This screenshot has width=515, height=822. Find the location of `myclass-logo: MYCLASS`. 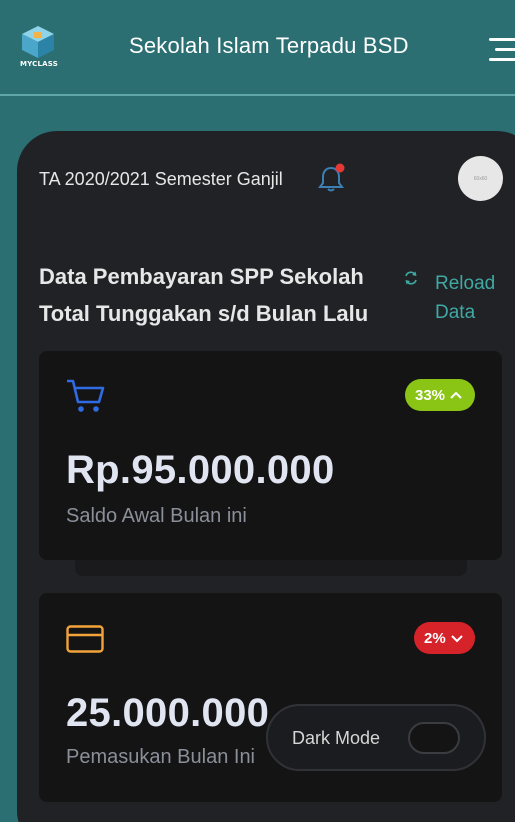

myclass-logo: MYCLASS is located at coordinates (38, 47).